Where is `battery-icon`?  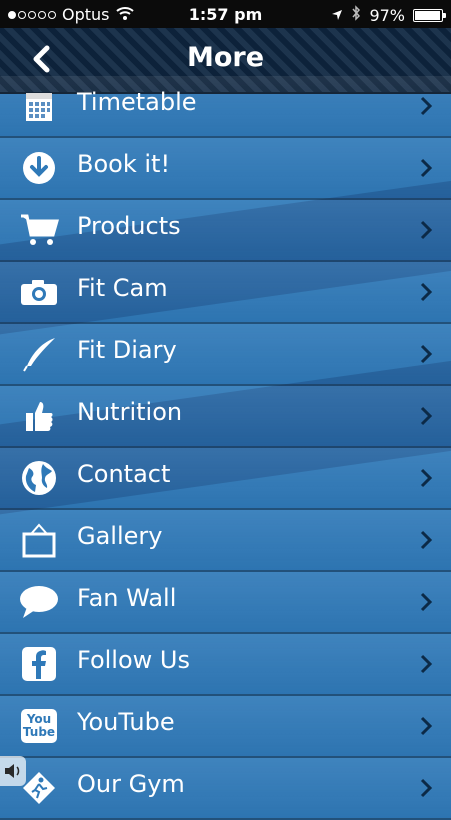
battery-icon is located at coordinates (429, 15).